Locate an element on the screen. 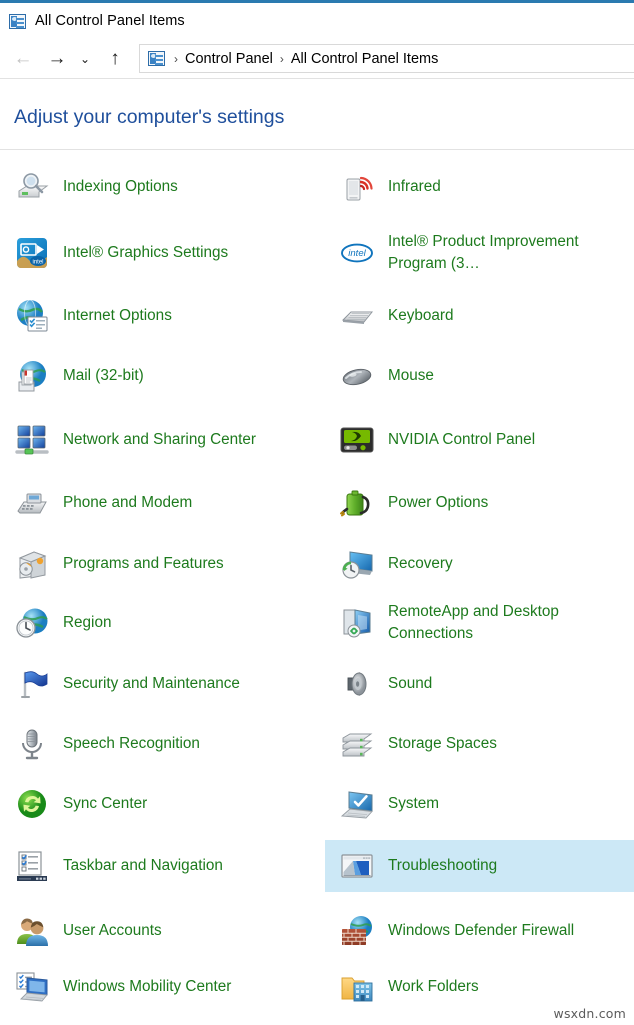 This screenshot has height=1025, width=634. speech-recognition-icon is located at coordinates (32, 744).